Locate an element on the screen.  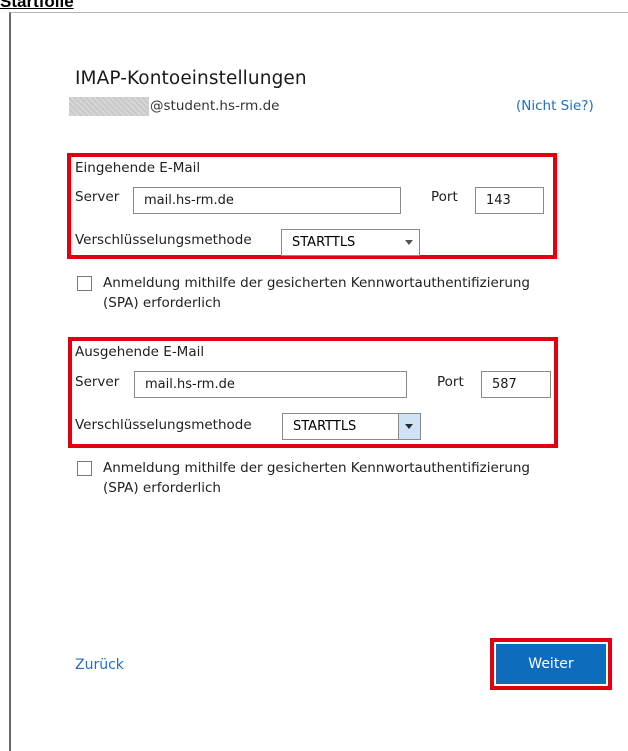
outgoing-spa-checkbox is located at coordinates (84, 468).